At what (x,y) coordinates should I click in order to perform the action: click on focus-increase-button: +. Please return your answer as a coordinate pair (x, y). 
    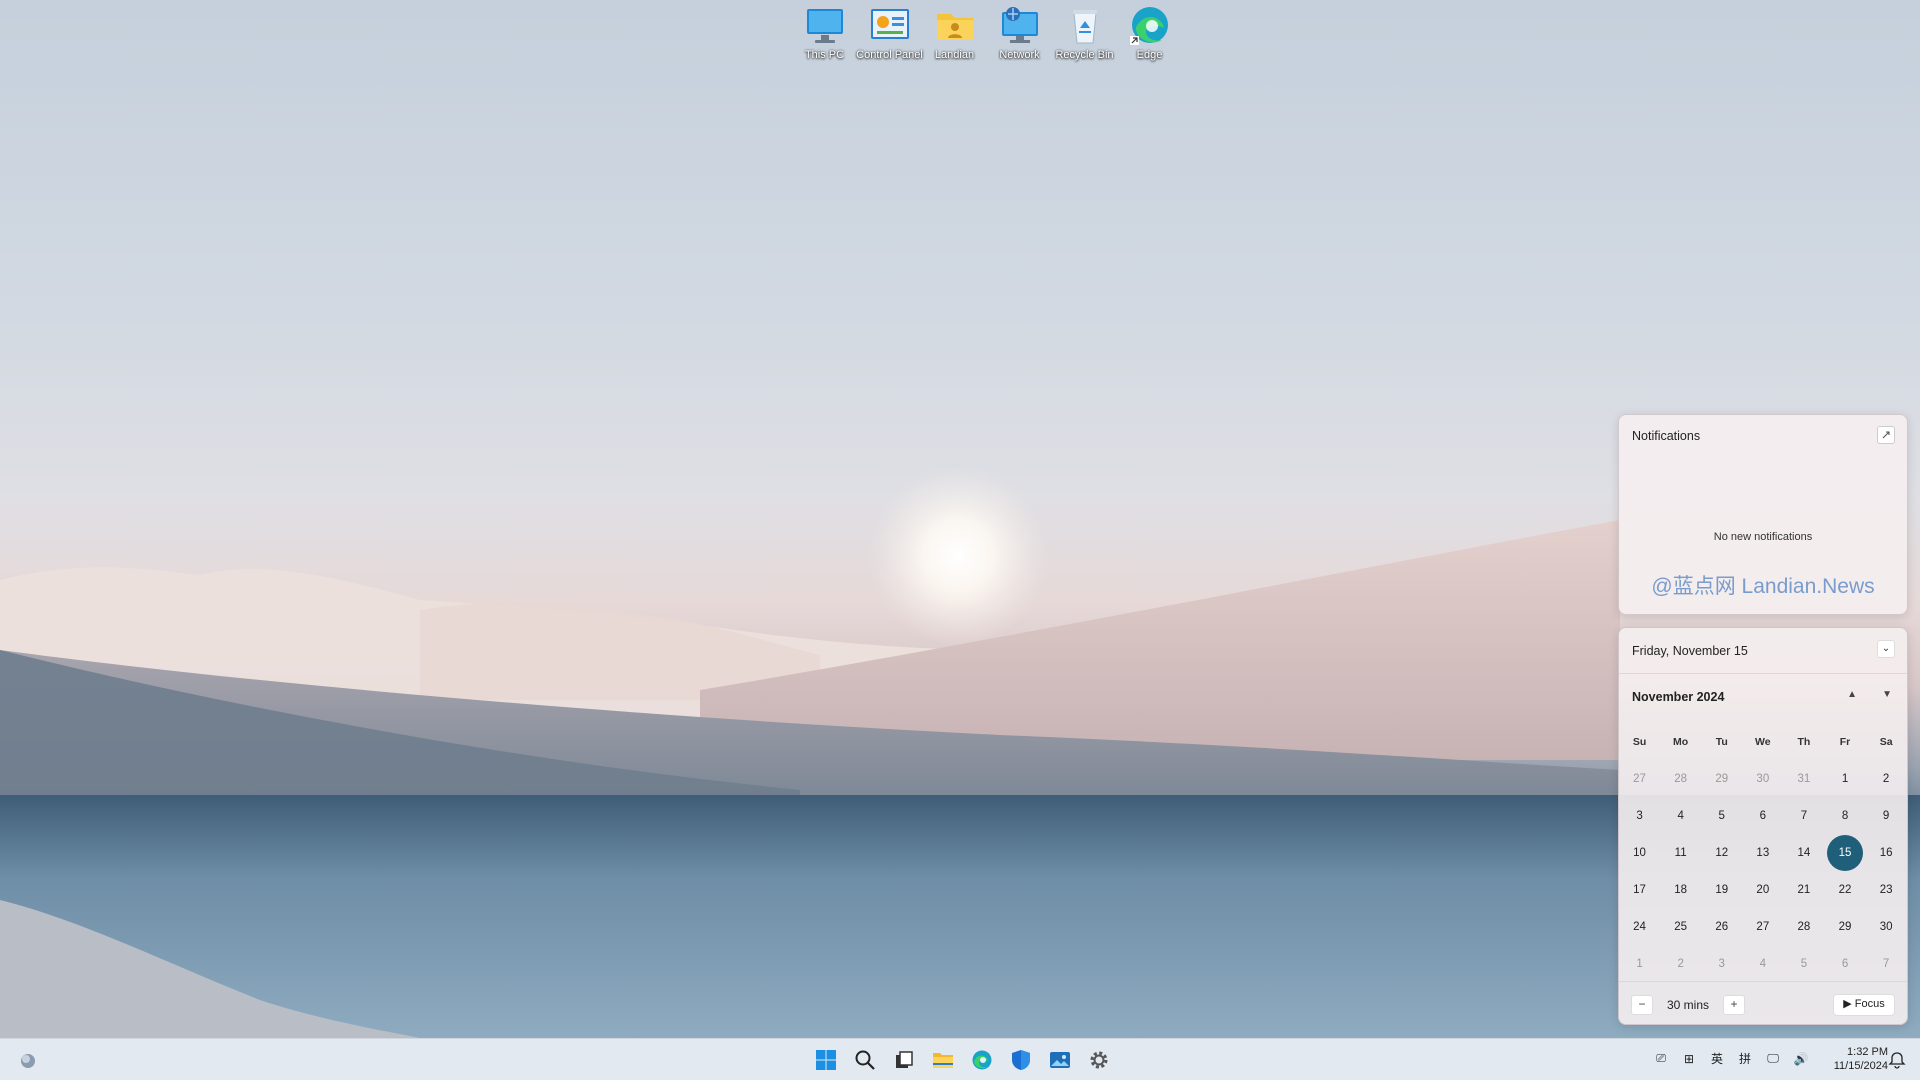
    Looking at the image, I should click on (1734, 1005).